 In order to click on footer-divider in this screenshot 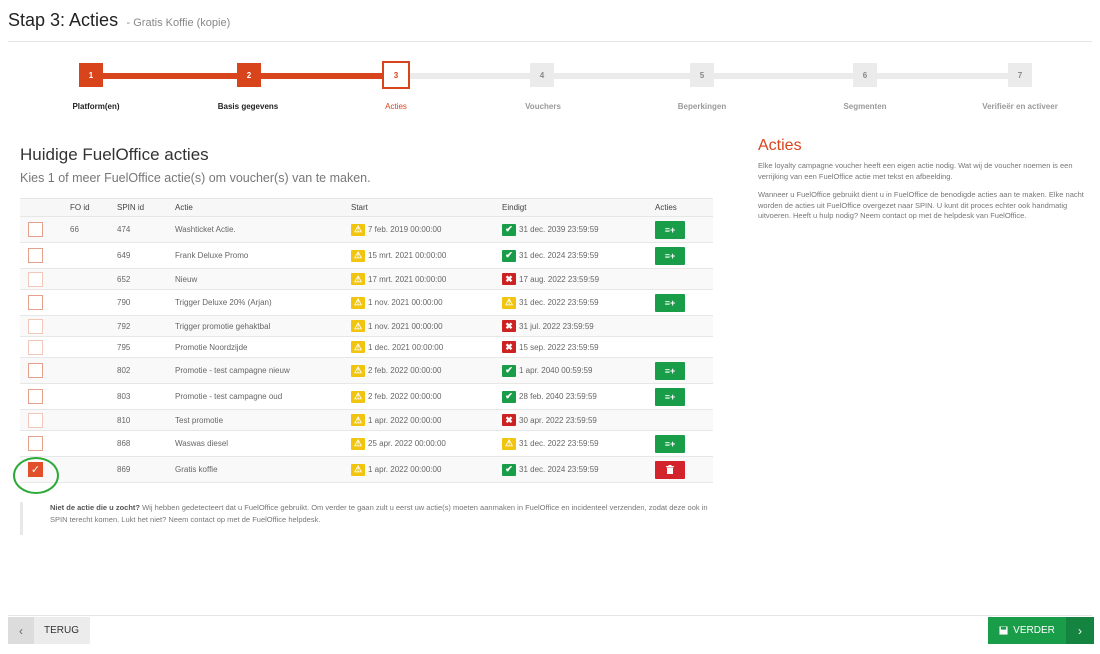, I will do `click(550, 615)`.